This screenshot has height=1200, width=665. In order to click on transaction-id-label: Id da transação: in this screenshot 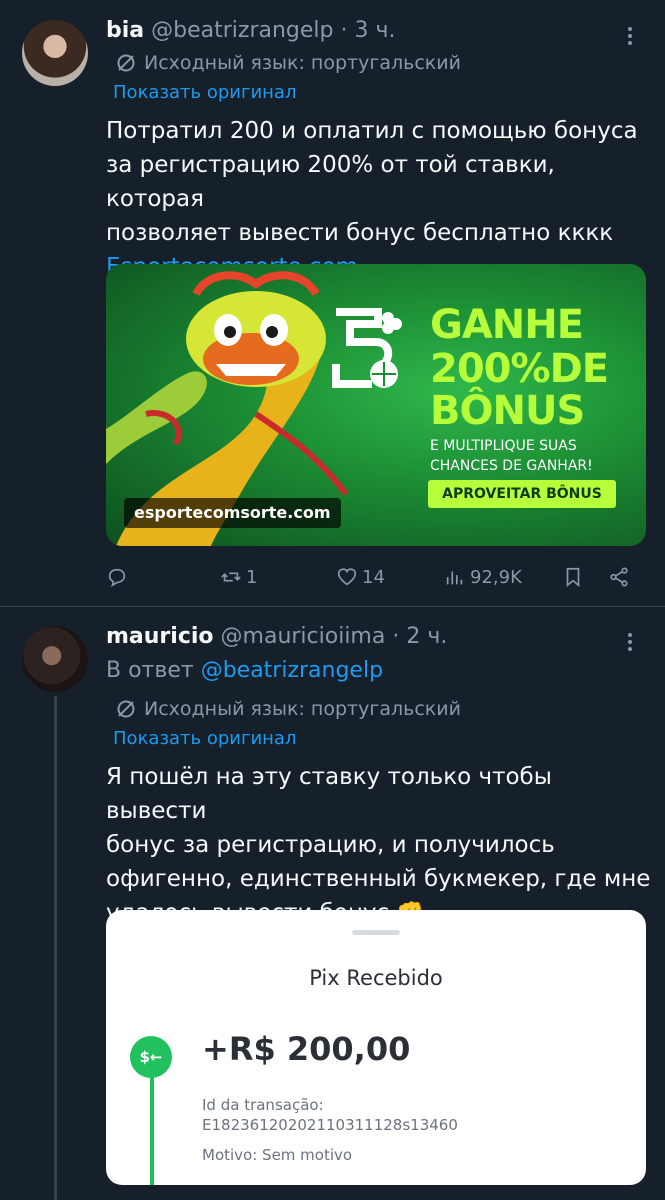, I will do `click(263, 1105)`.